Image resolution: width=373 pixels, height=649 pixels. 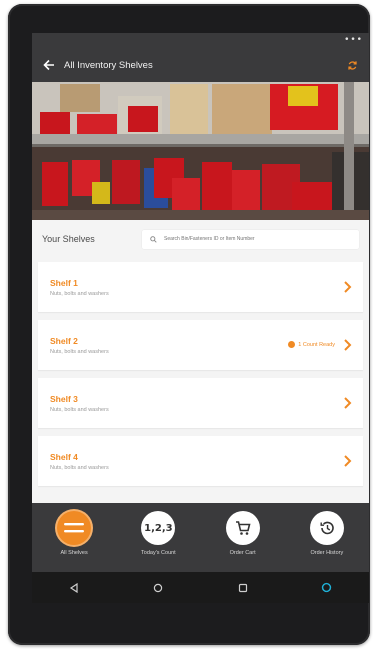 I want to click on cart-icon, so click(x=243, y=528).